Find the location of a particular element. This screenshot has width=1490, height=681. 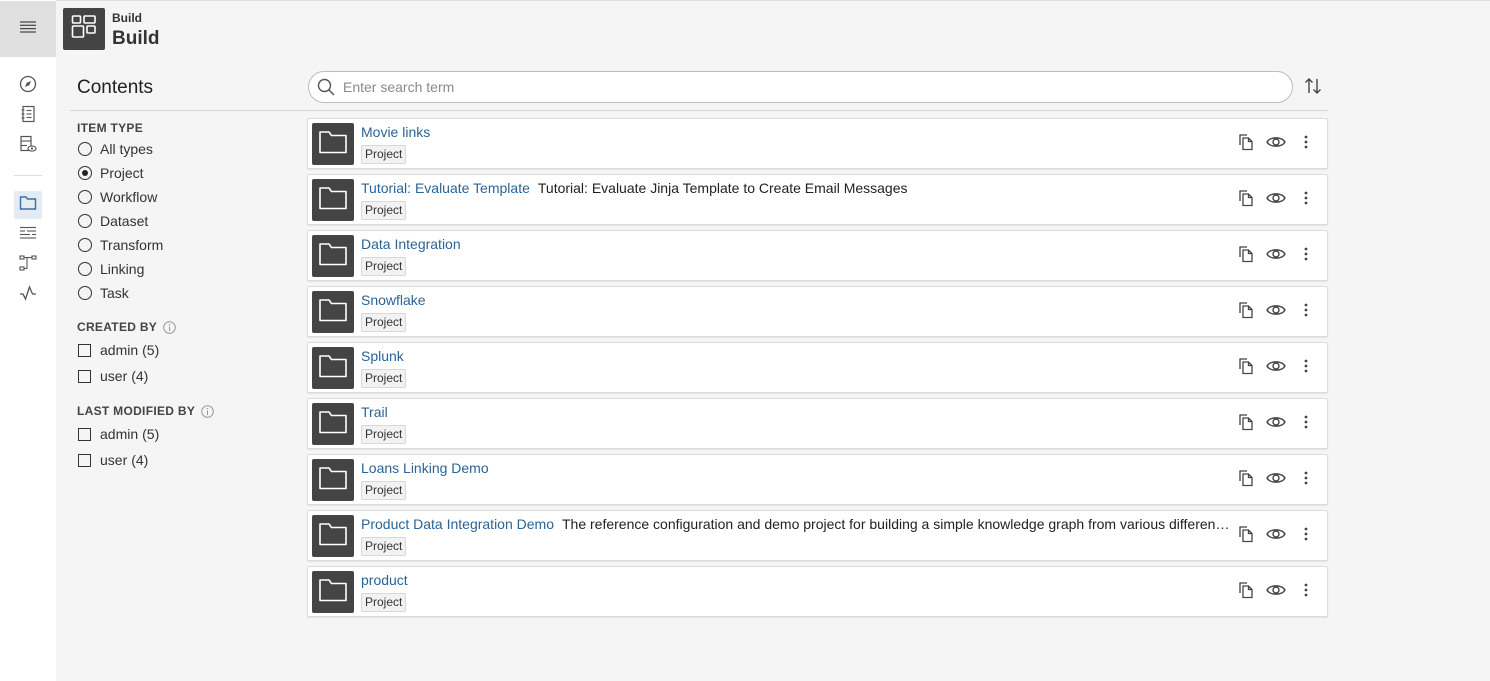

rail-item-dataset-view is located at coordinates (28, 146).